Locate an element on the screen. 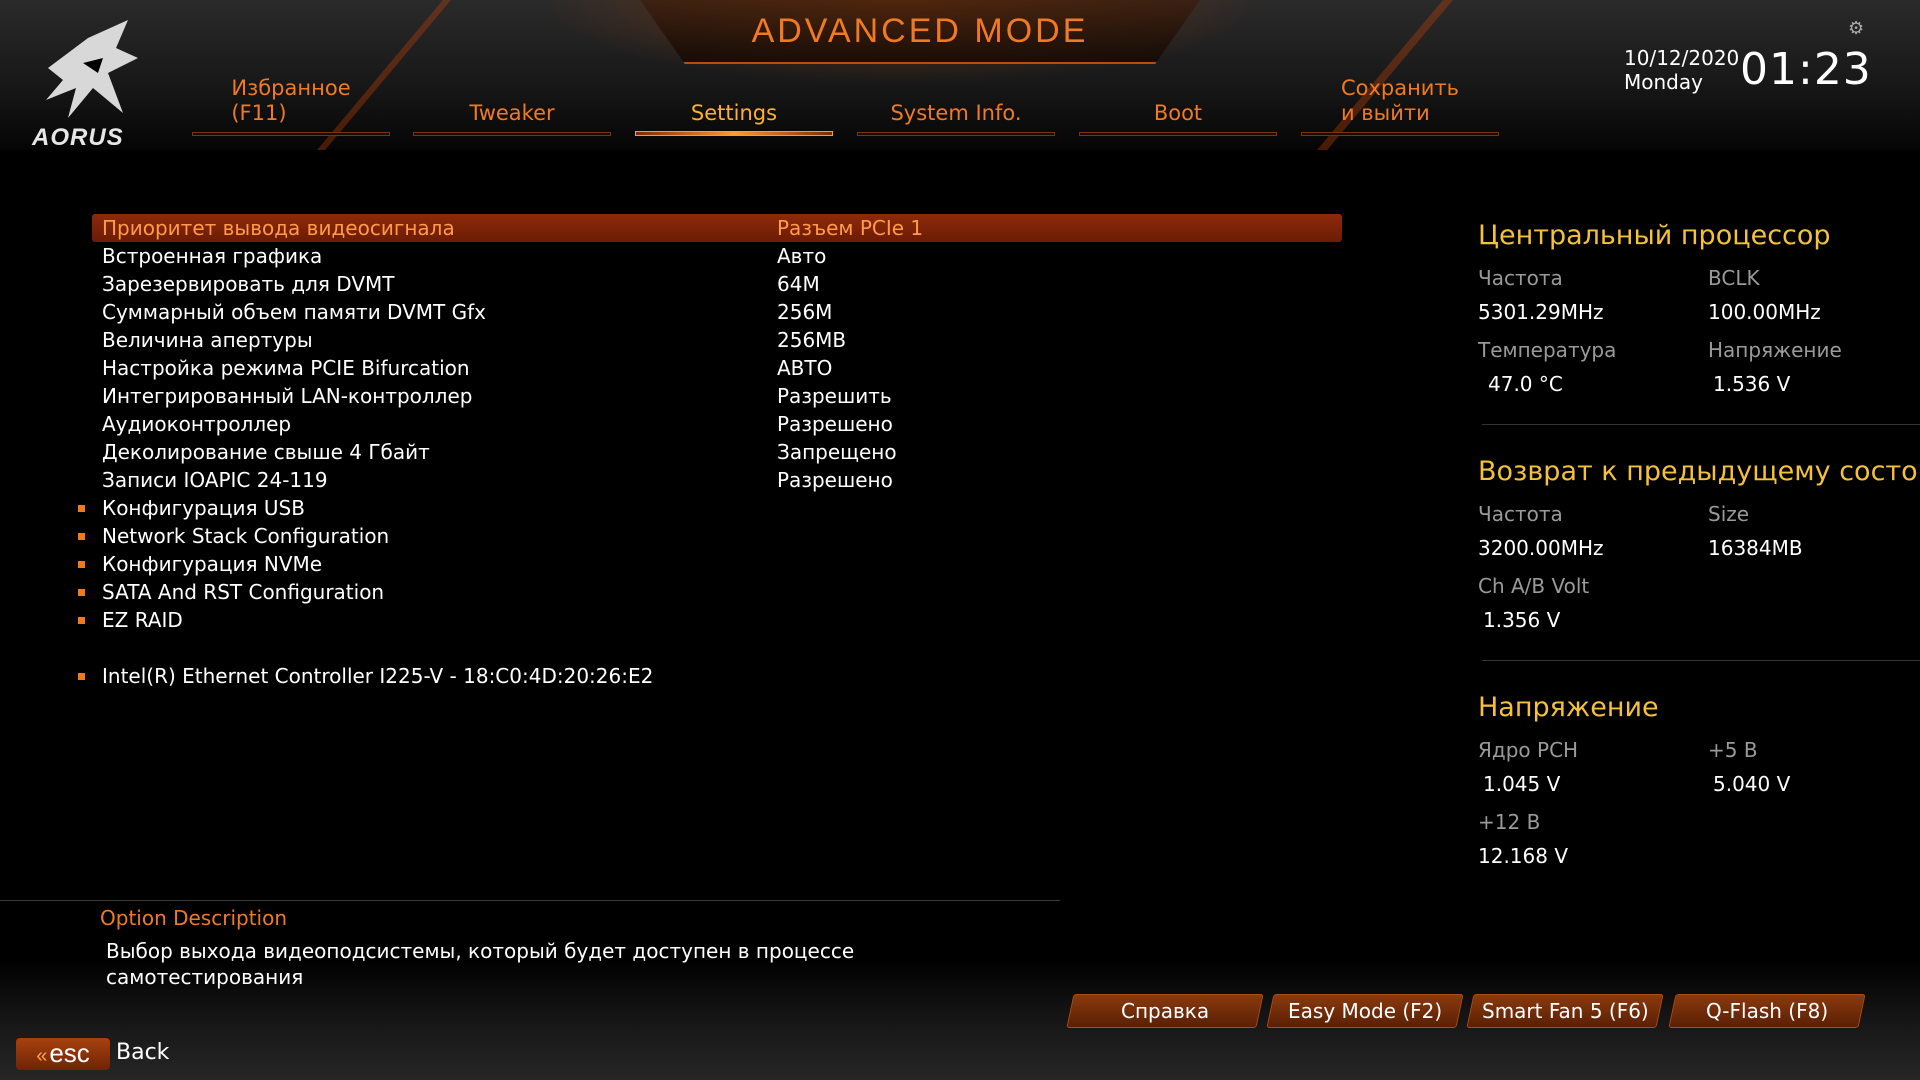 The width and height of the screenshot is (1920, 1080). description-title: Option Description is located at coordinates (194, 918).